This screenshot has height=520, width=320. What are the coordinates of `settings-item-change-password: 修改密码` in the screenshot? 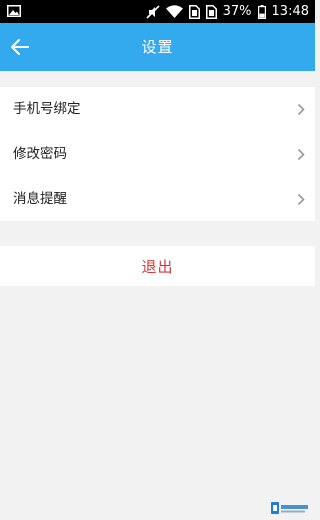 It's located at (157, 154).